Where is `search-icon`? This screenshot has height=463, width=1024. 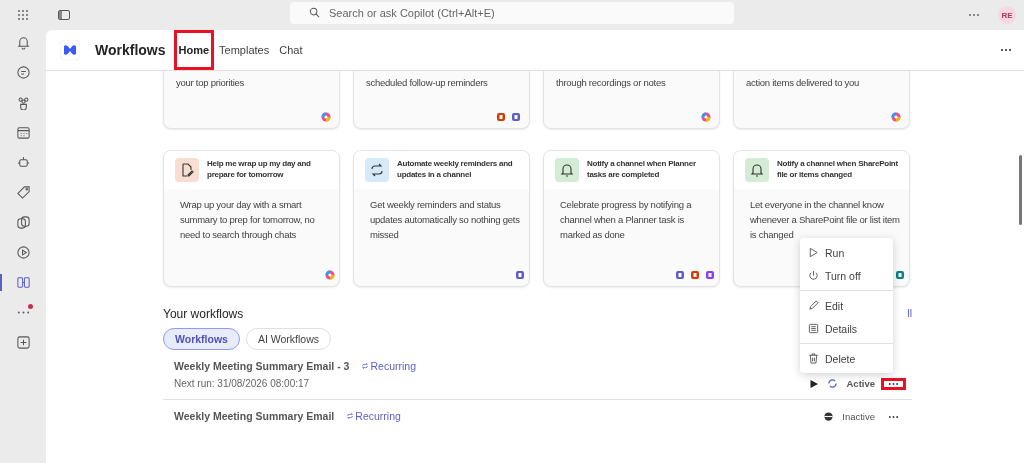
search-icon is located at coordinates (314, 12).